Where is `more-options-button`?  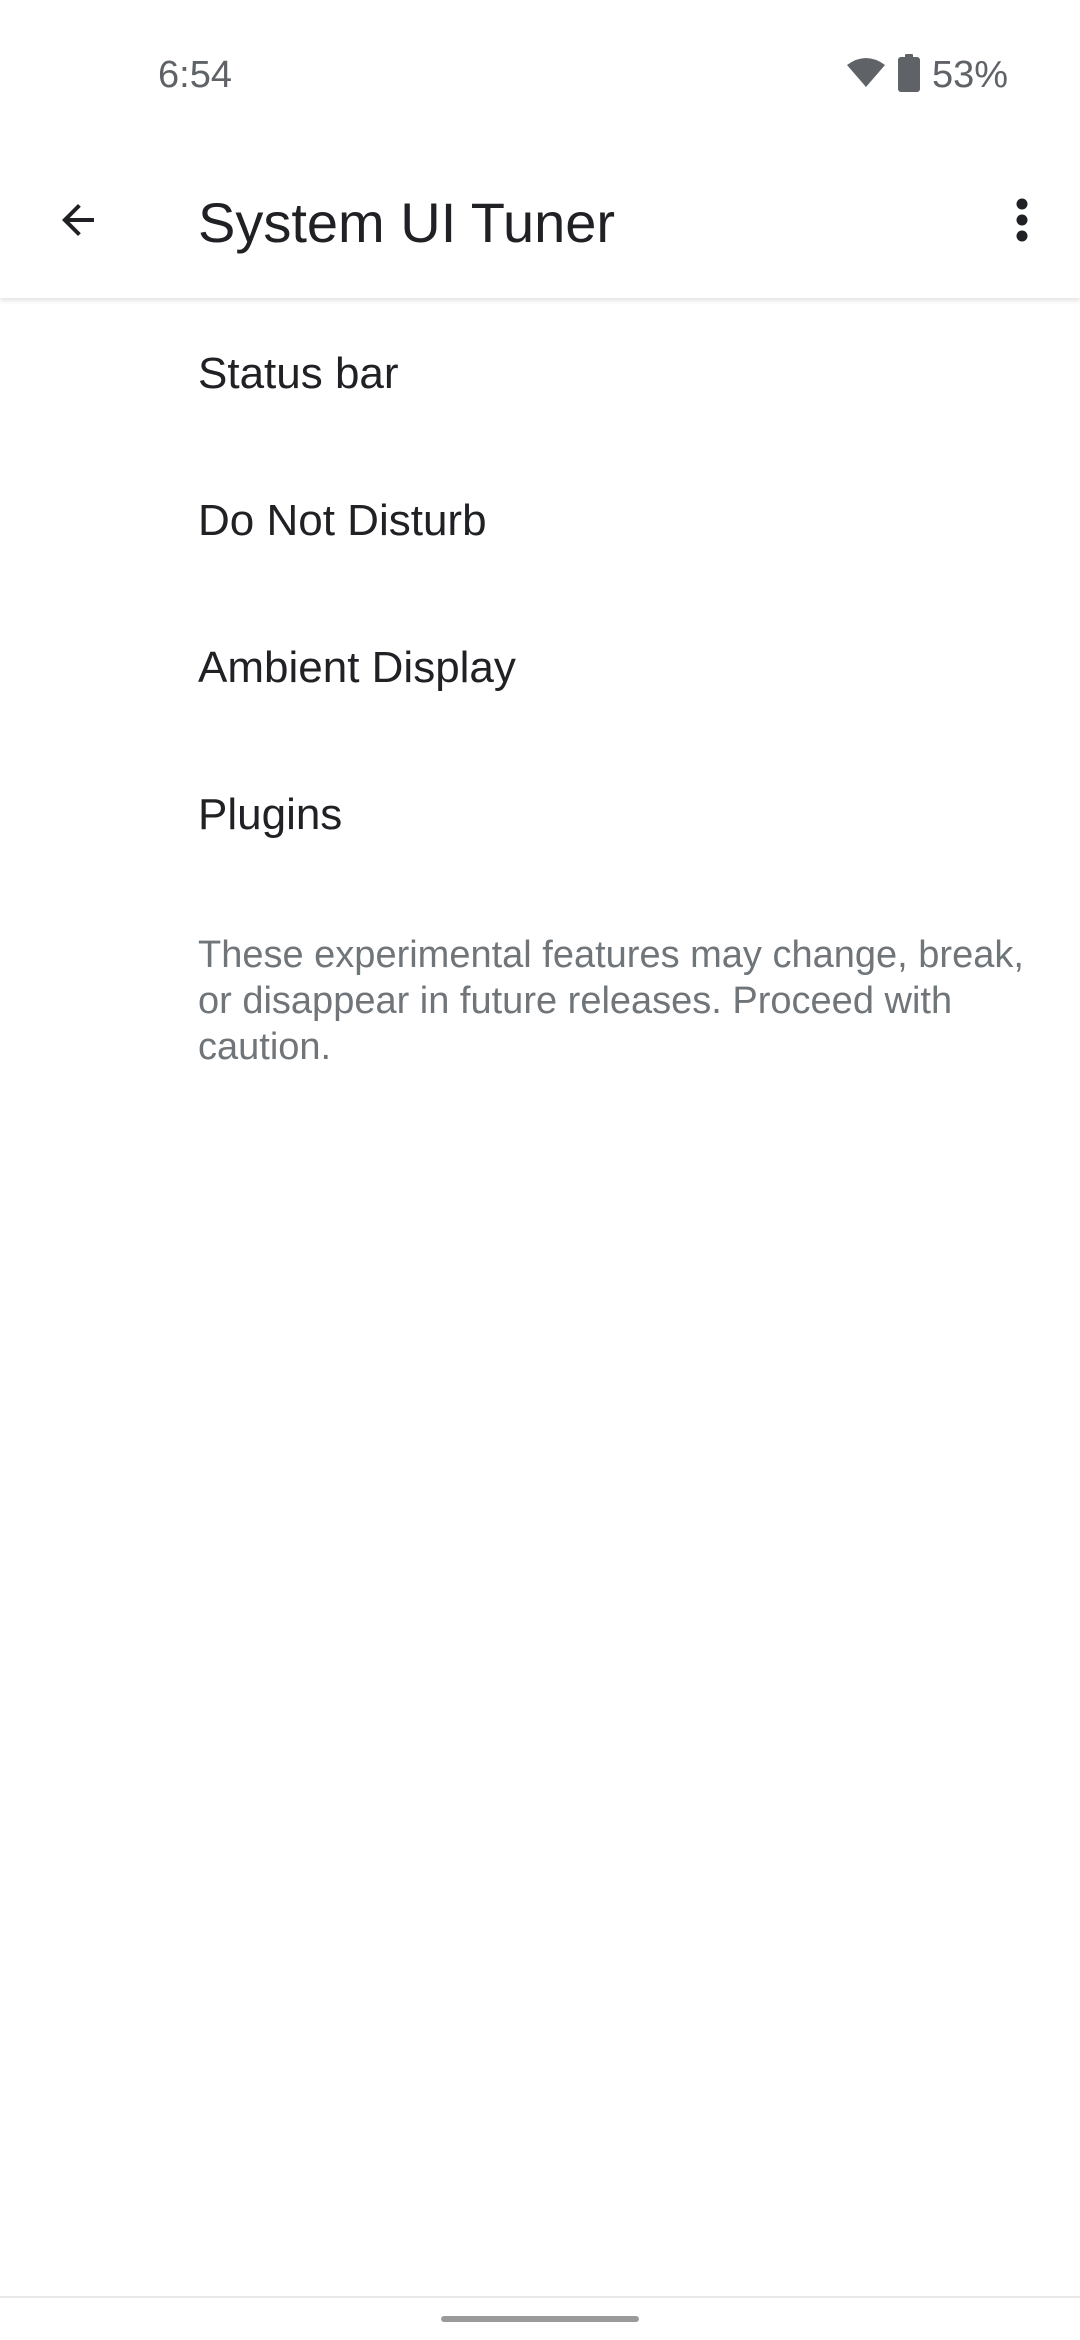 more-options-button is located at coordinates (1022, 222).